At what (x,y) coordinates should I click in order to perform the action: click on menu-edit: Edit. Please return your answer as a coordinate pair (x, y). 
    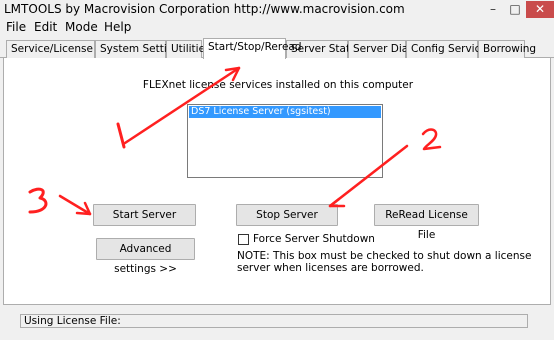
    Looking at the image, I should click on (45, 27).